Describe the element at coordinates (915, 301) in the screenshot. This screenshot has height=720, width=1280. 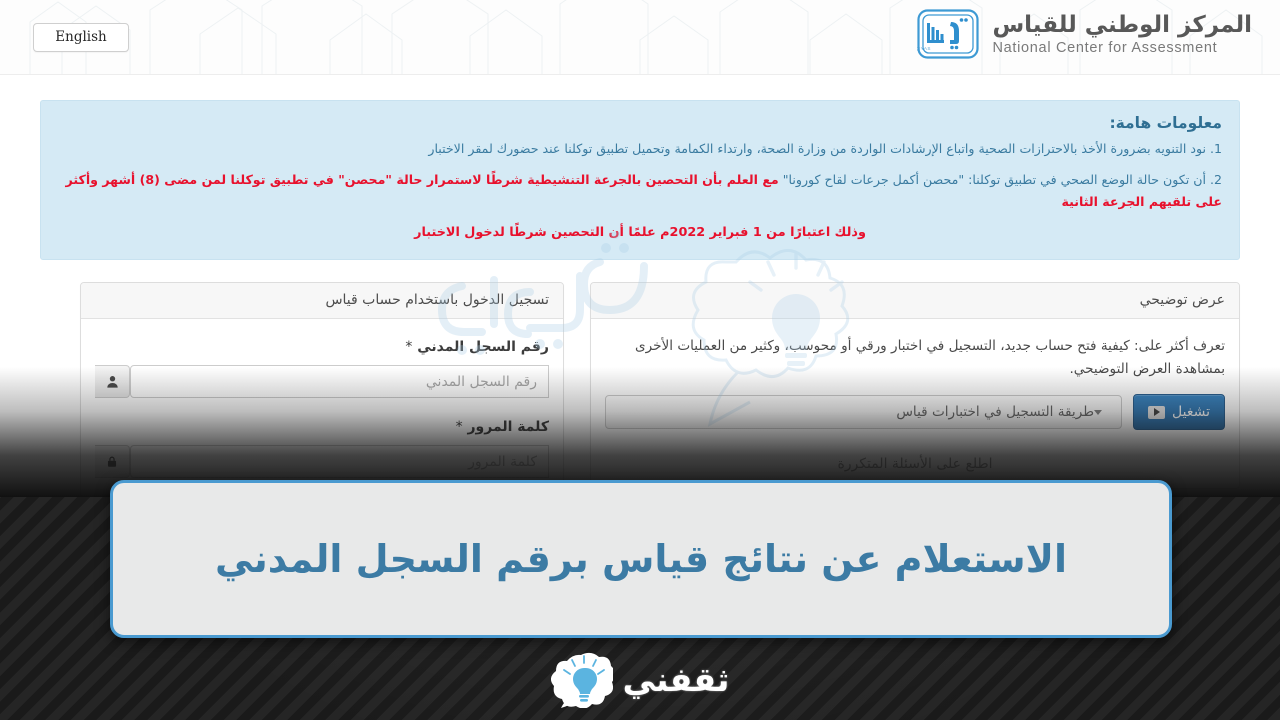
I see `demo-panel-heading: عرض توضيحي` at that location.